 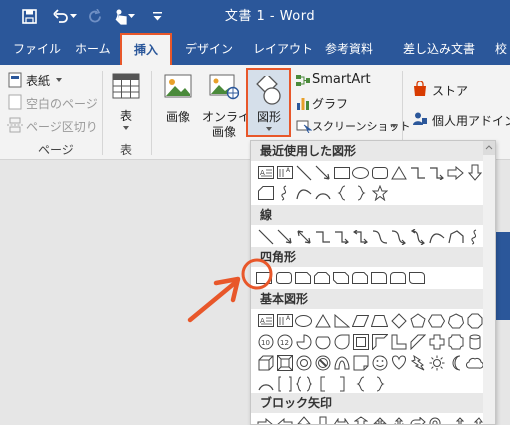 I want to click on gallery-scrollbar, so click(x=489, y=282).